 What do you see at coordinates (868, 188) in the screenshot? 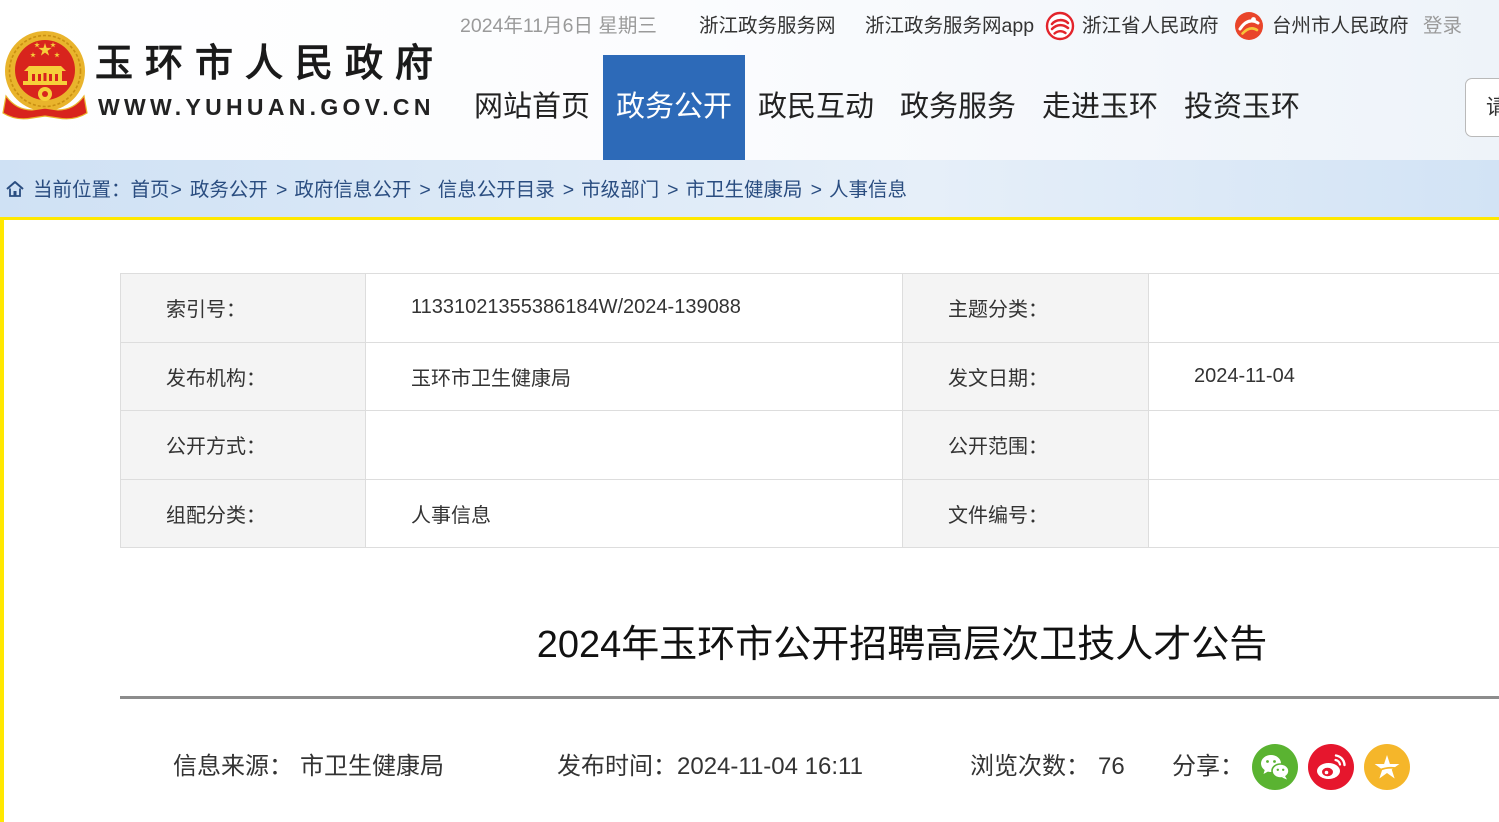
I see `breadcrumb-item-personnel-info: 人事信息` at bounding box center [868, 188].